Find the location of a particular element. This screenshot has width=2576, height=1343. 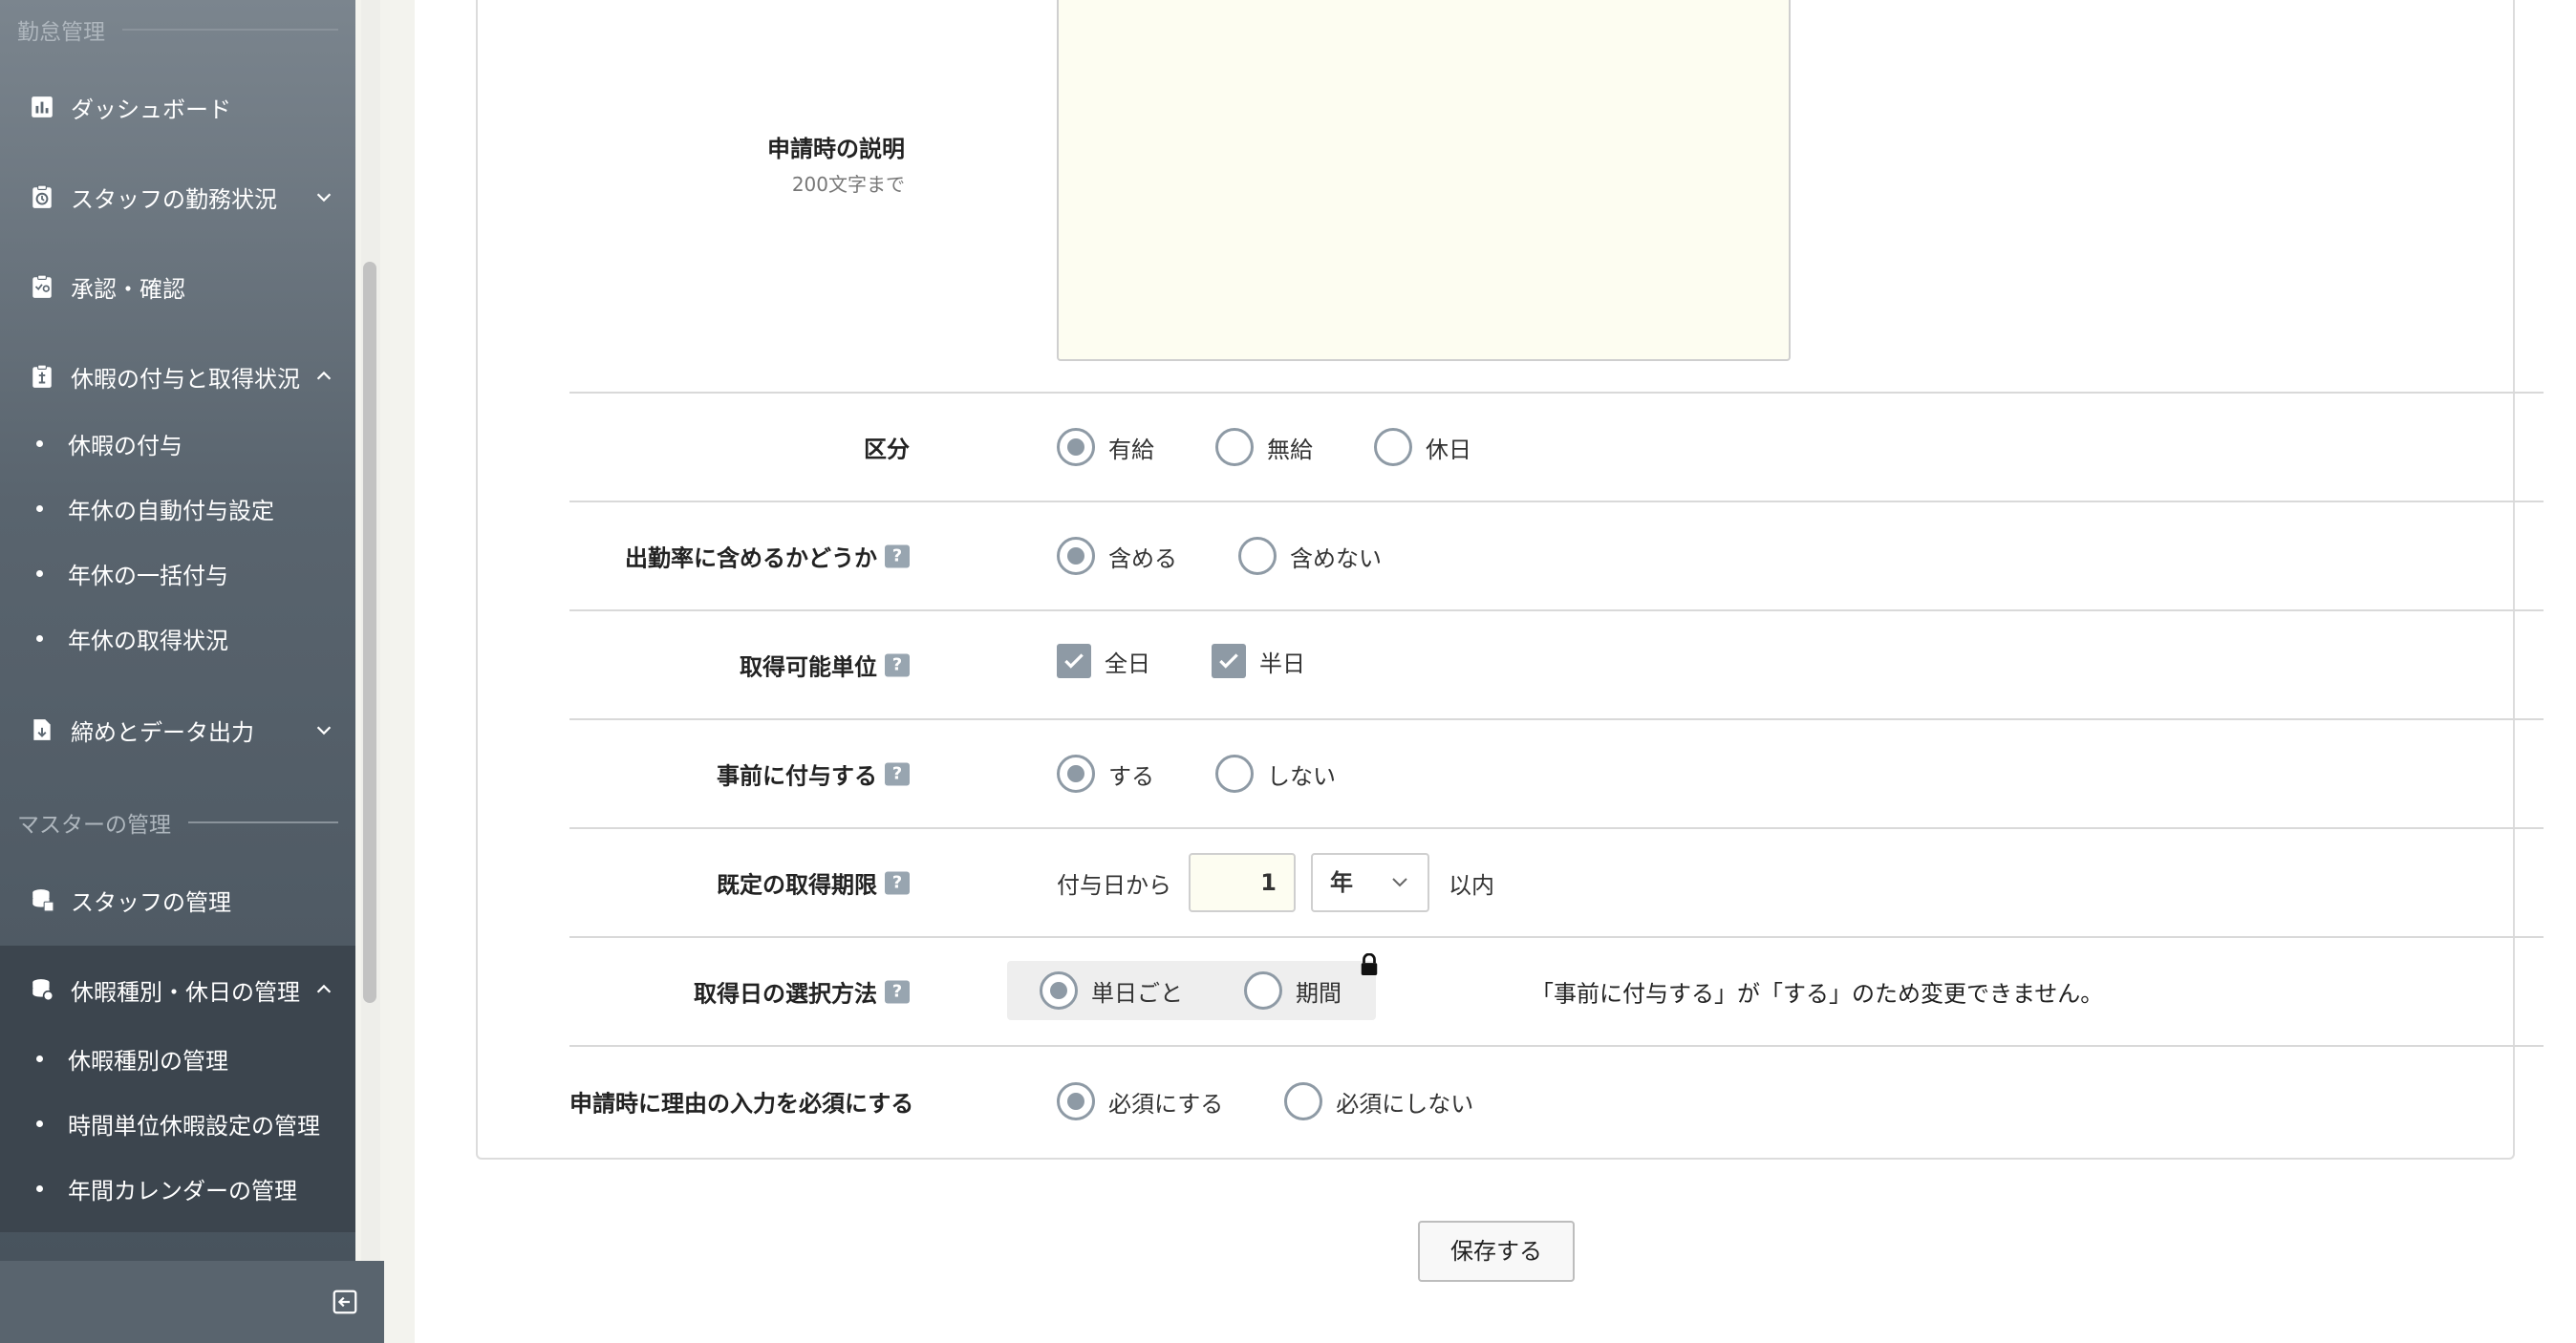

radio-holiday: 休日 is located at coordinates (1422, 447).